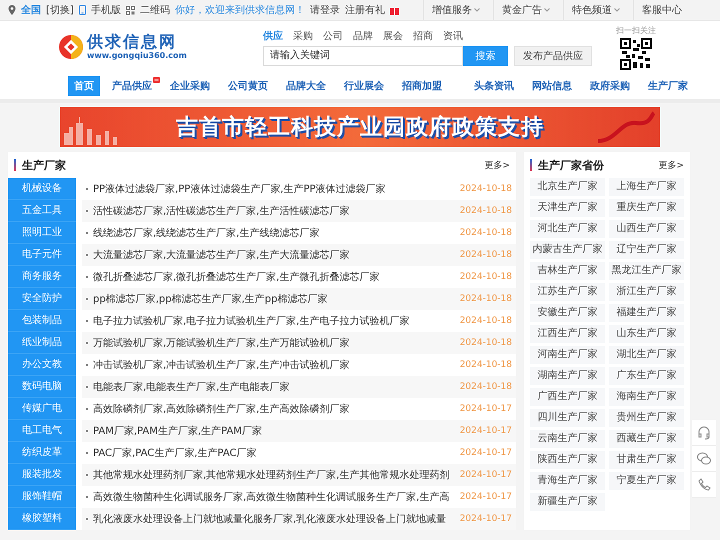 This screenshot has width=720, height=540. What do you see at coordinates (221, 255) in the screenshot?
I see `listing-link: 大流量滤芯厂家,大流量滤芯生产厂家,生产大流量滤芯厂家` at bounding box center [221, 255].